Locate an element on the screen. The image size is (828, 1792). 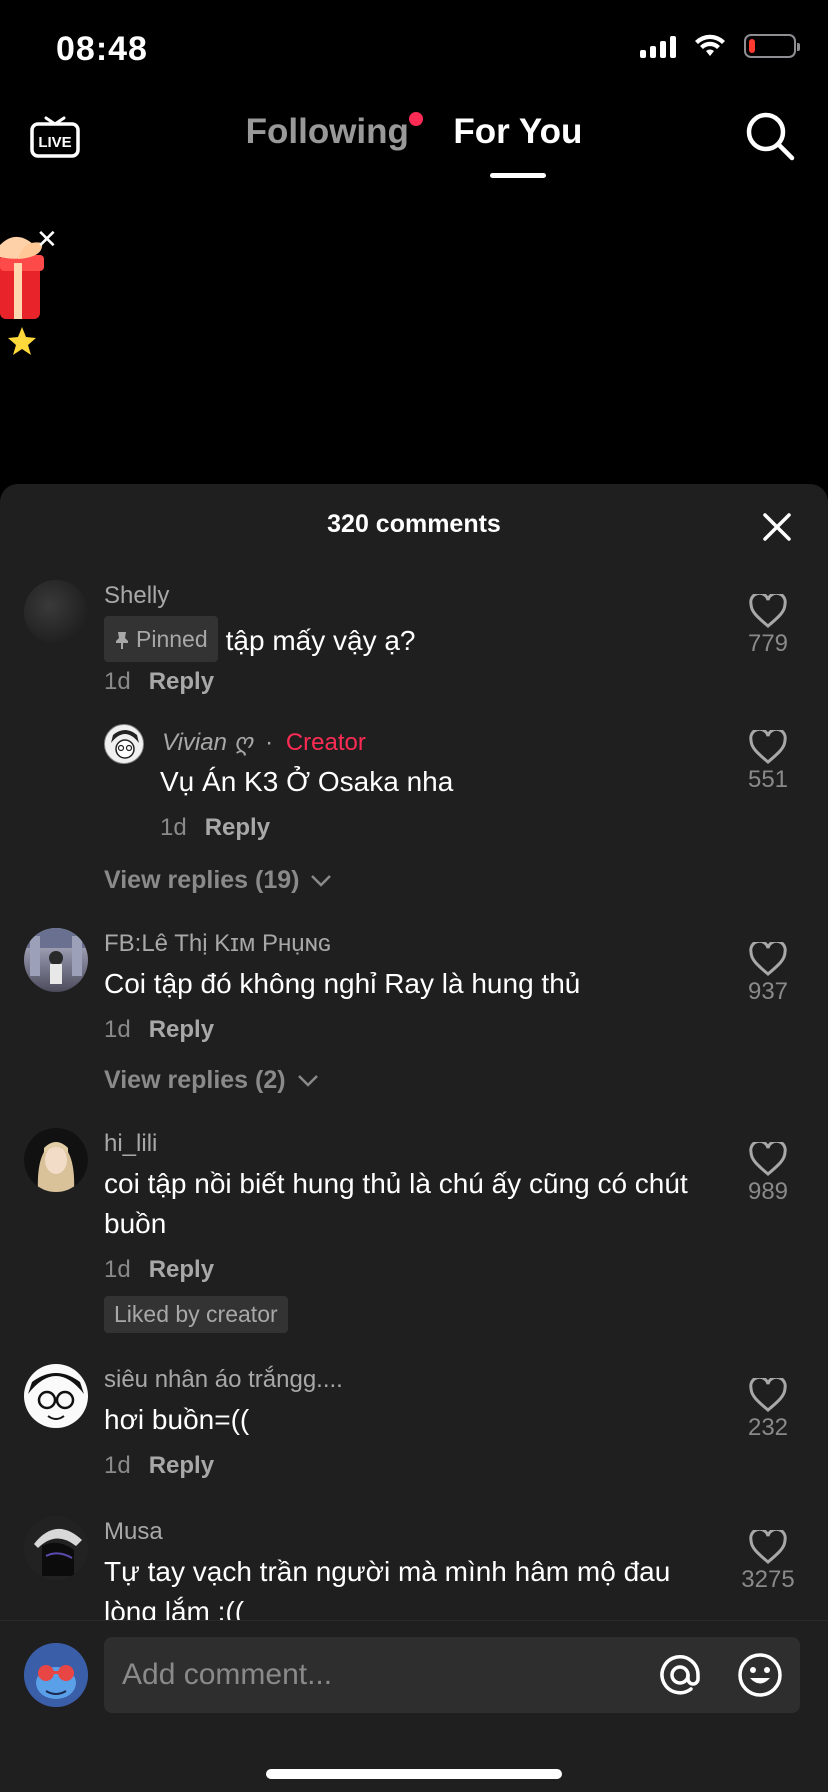
my-avatar is located at coordinates (56, 1675).